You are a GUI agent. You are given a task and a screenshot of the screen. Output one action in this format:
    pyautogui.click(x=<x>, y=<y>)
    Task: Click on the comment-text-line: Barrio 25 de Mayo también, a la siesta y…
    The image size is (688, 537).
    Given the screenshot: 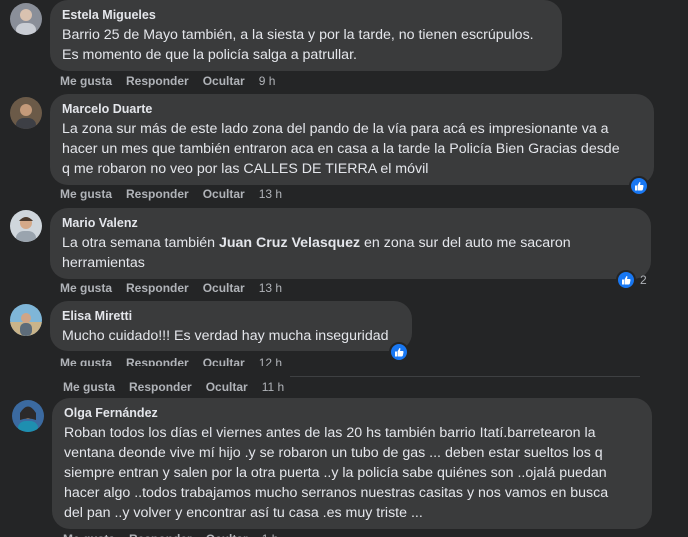 What is the action you would take?
    pyautogui.click(x=298, y=35)
    